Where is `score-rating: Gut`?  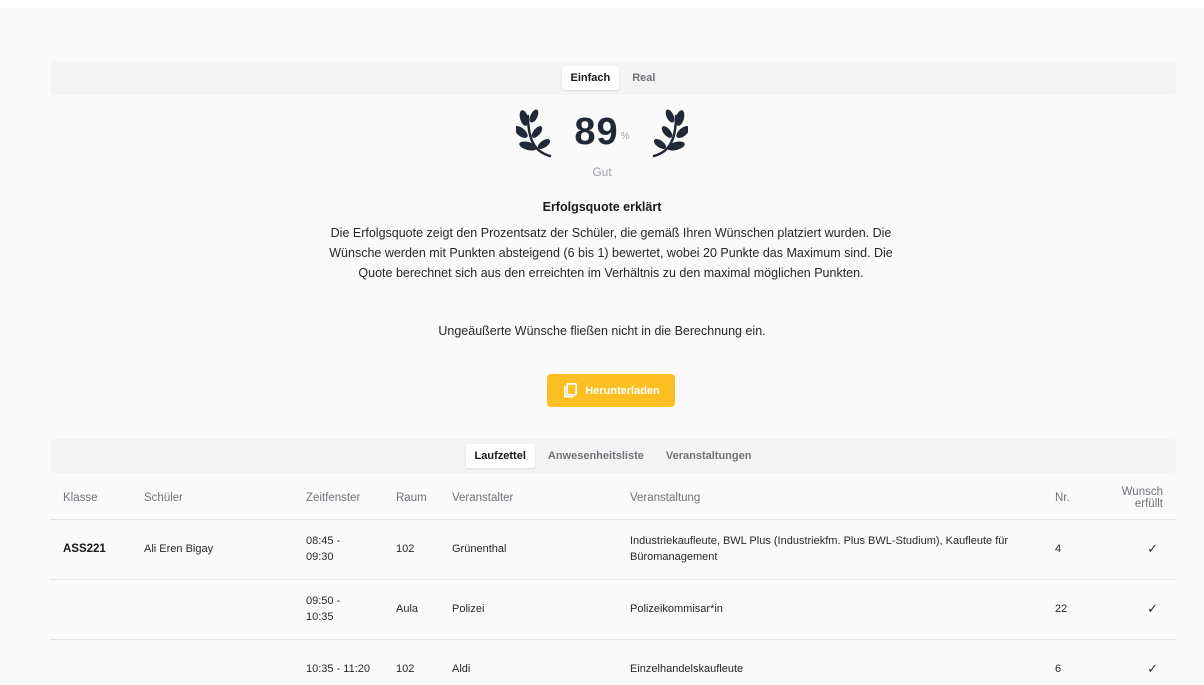
score-rating: Gut is located at coordinates (602, 172).